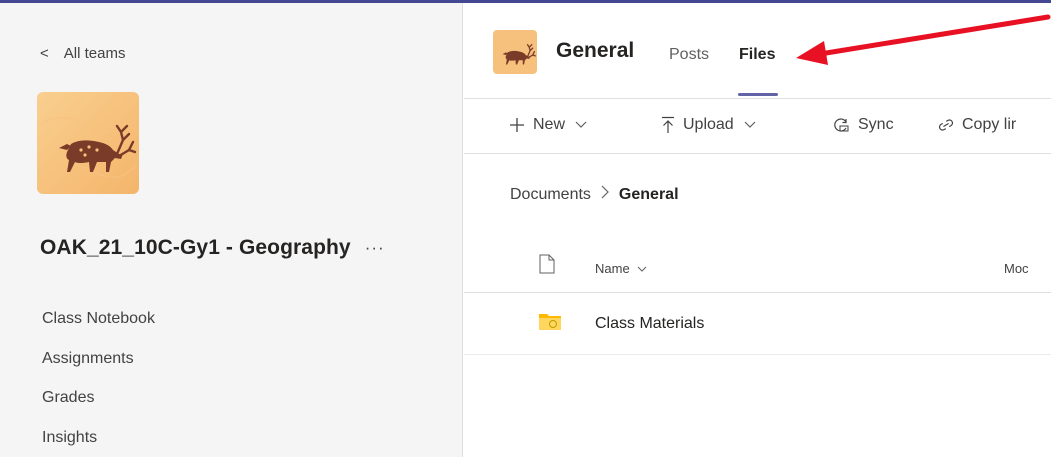  Describe the element at coordinates (98, 365) in the screenshot. I see `sidebar-item-assignments: Assignments` at that location.